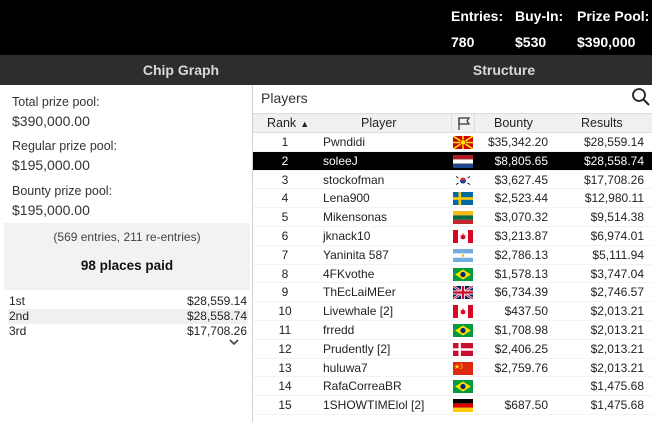  What do you see at coordinates (285, 292) in the screenshot?
I see `player-rank: 9` at bounding box center [285, 292].